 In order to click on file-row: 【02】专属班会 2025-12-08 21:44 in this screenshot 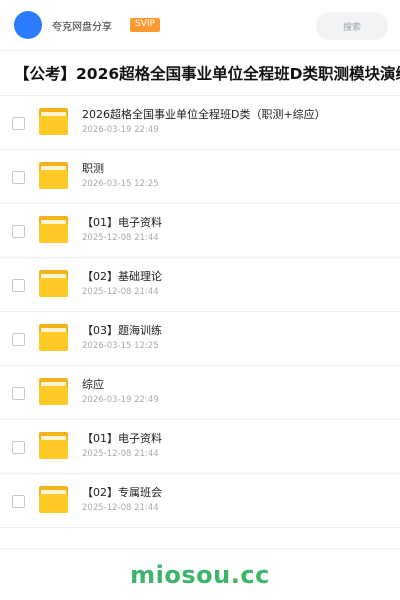, I will do `click(200, 501)`.